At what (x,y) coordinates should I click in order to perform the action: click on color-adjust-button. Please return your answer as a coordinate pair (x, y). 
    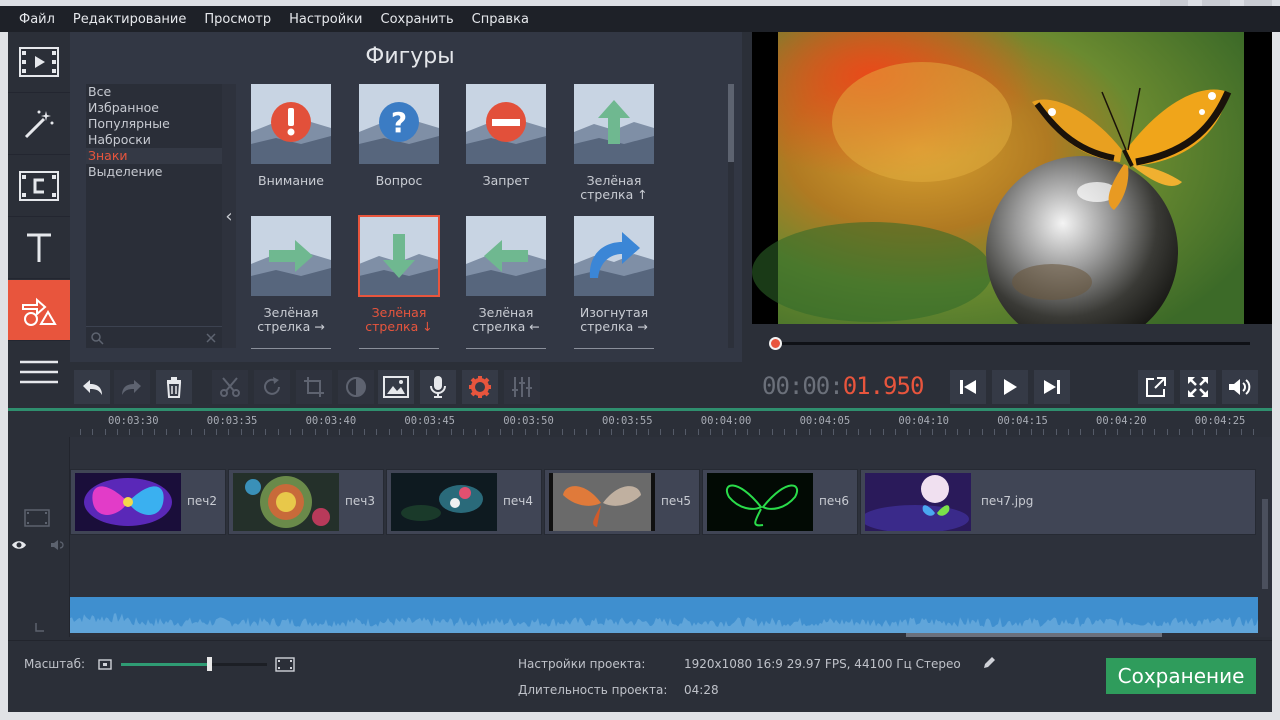
    Looking at the image, I should click on (356, 387).